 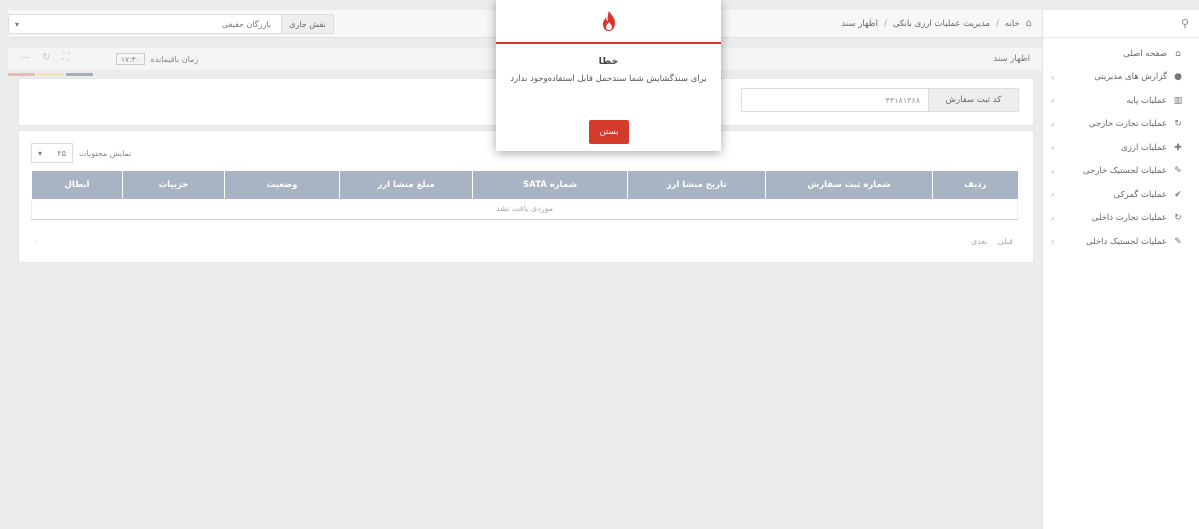 I want to click on role-selector: نقش جاری بازرگان حقیقی ▾, so click(x=171, y=24).